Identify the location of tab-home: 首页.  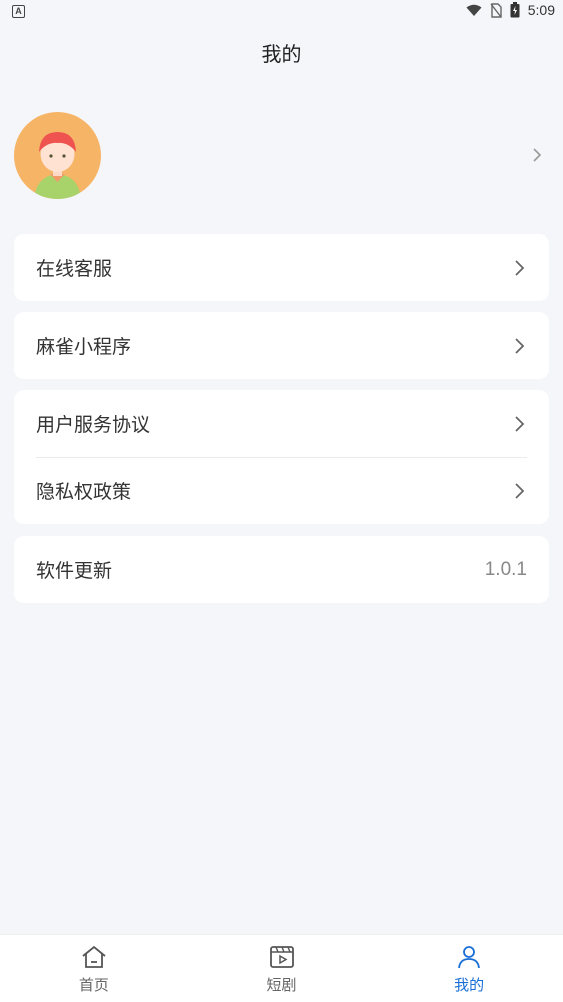
(94, 968).